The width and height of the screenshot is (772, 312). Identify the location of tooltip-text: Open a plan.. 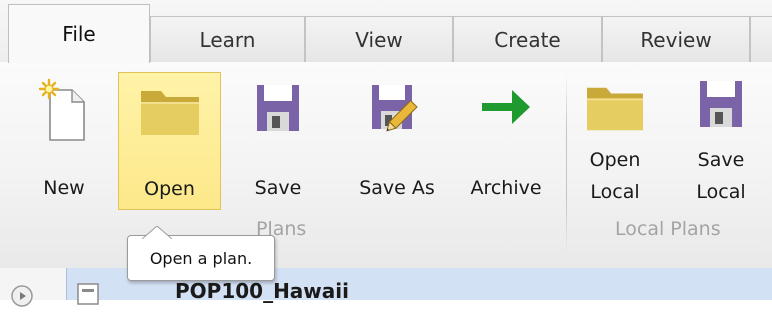
(201, 258).